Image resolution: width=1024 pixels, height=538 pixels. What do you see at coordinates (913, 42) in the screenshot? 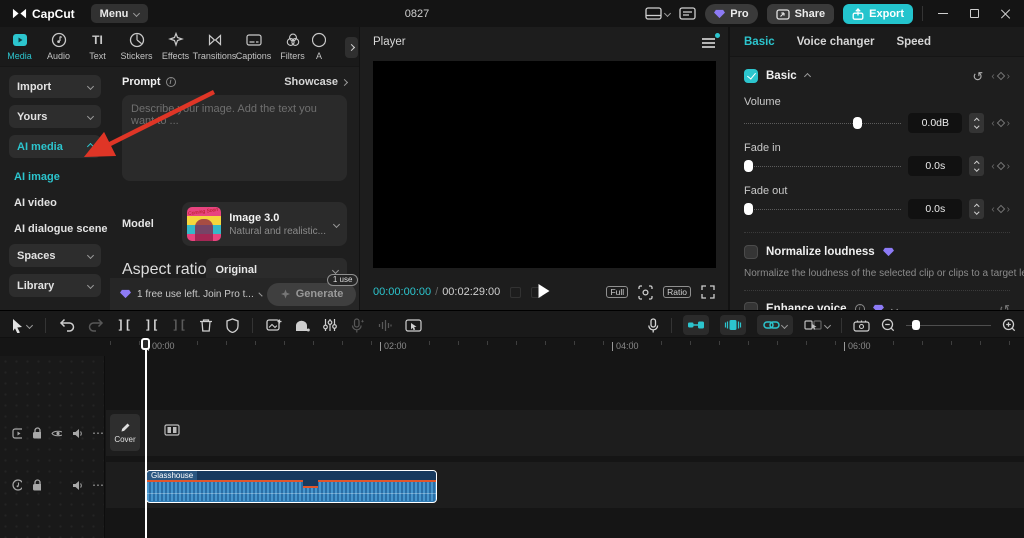
I see `tab-speed: Speed` at bounding box center [913, 42].